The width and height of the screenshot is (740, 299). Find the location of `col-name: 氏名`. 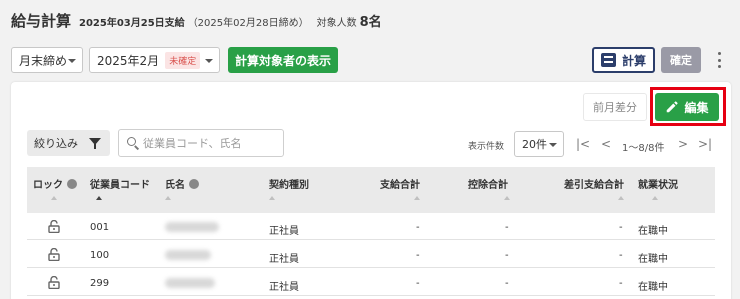

col-name: 氏名 is located at coordinates (182, 183).